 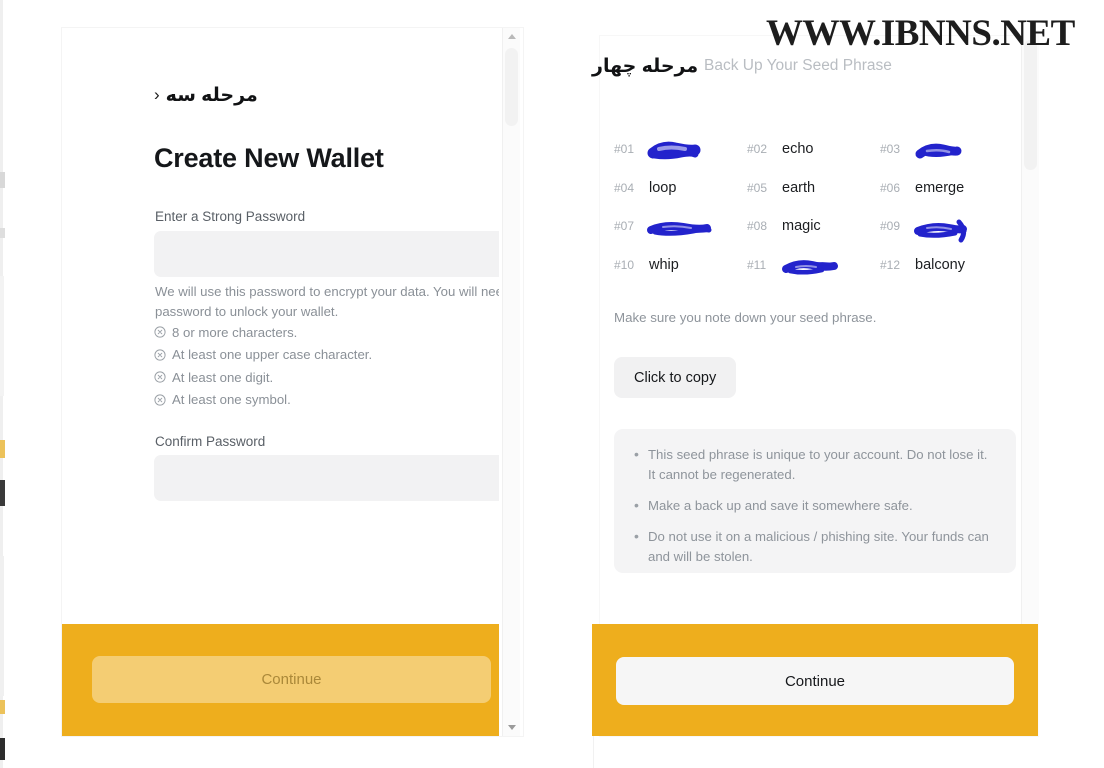 I want to click on password-requirement-label: At least one digit., so click(x=223, y=377).